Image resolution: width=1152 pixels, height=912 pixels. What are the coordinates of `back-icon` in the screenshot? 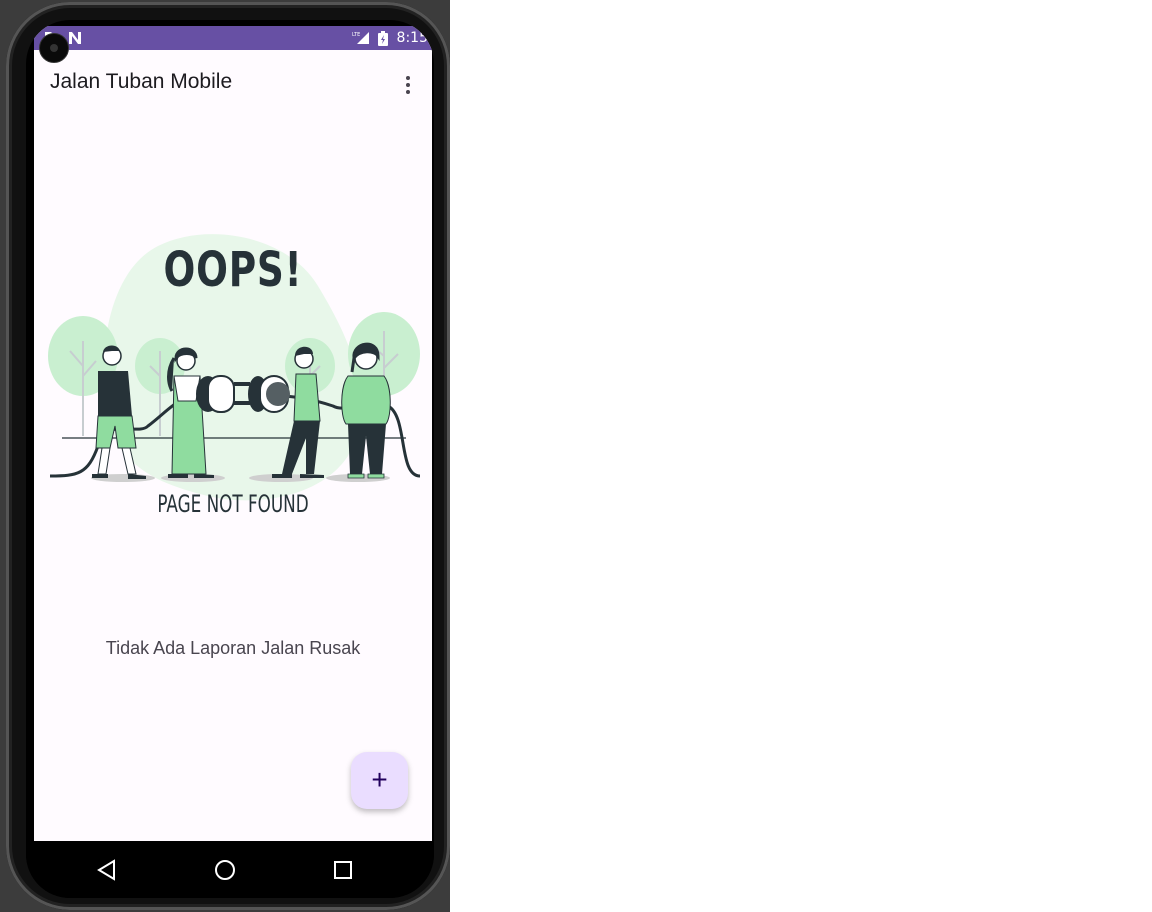 It's located at (106, 870).